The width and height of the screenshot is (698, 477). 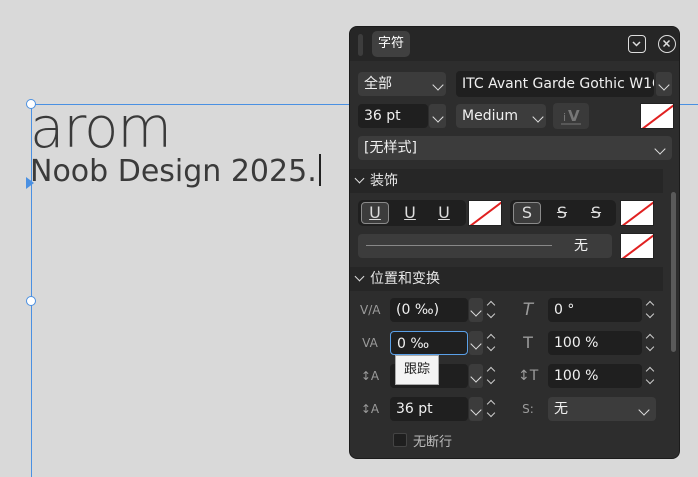 I want to click on section-decorations: 装饰, so click(x=506, y=181).